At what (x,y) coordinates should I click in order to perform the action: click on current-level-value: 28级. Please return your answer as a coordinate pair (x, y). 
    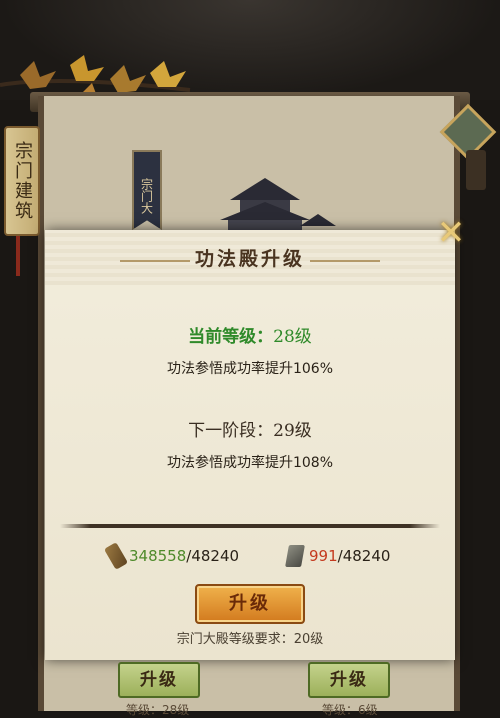
    Looking at the image, I should click on (292, 337).